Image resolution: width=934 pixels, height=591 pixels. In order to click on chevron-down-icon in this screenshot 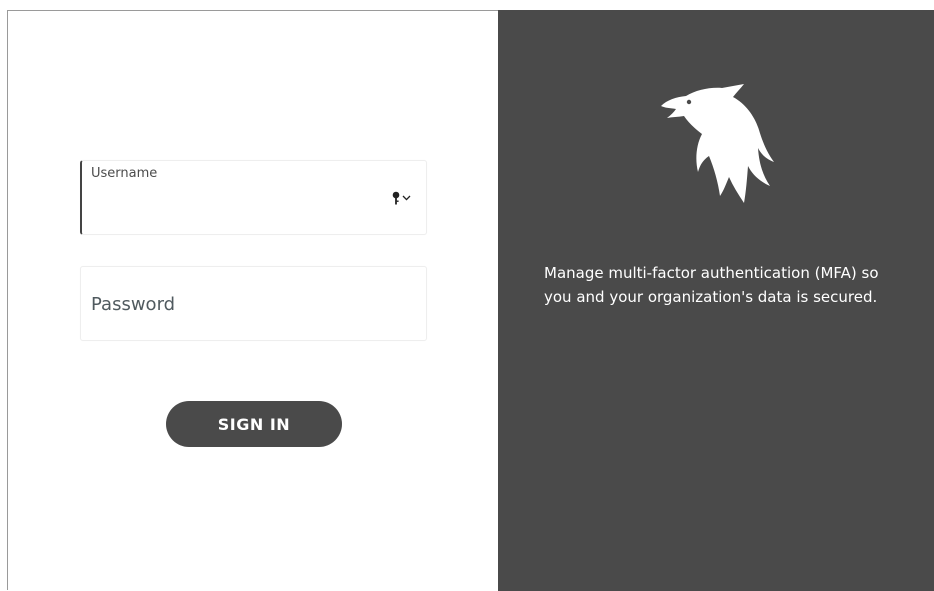, I will do `click(406, 198)`.